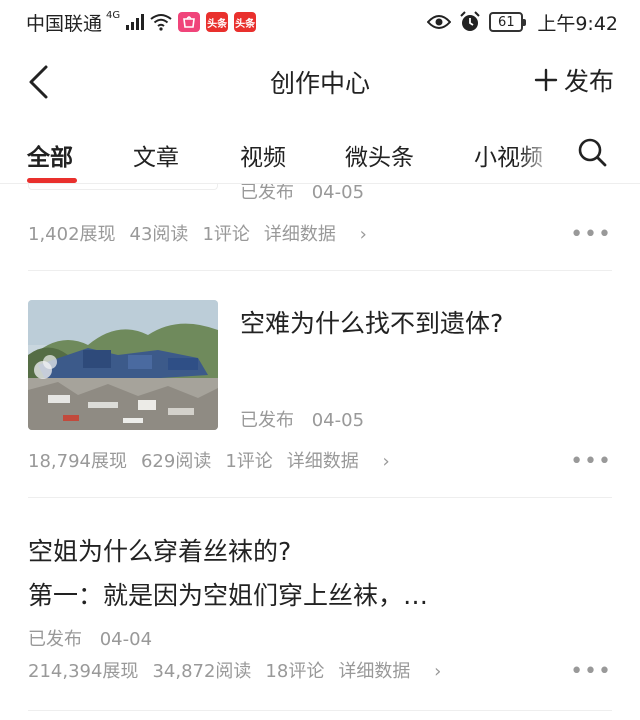 The height and width of the screenshot is (720, 640). What do you see at coordinates (83, 671) in the screenshot?
I see `view-count: 214,394展现` at bounding box center [83, 671].